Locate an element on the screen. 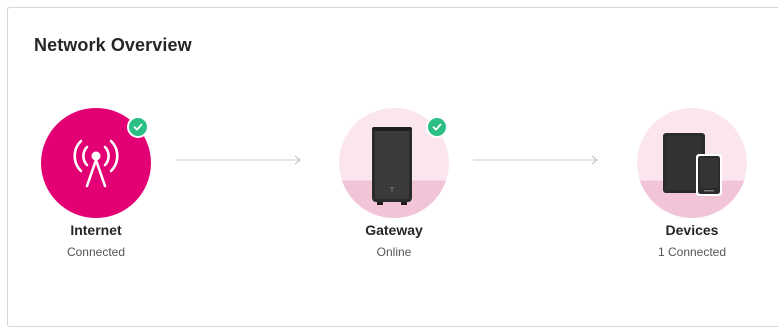  gateway-label: Gateway is located at coordinates (394, 230).